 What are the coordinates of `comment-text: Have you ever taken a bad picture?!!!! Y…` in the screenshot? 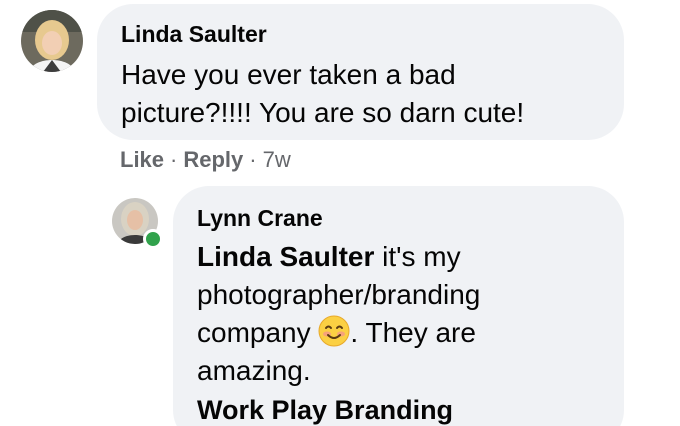 It's located at (323, 93).